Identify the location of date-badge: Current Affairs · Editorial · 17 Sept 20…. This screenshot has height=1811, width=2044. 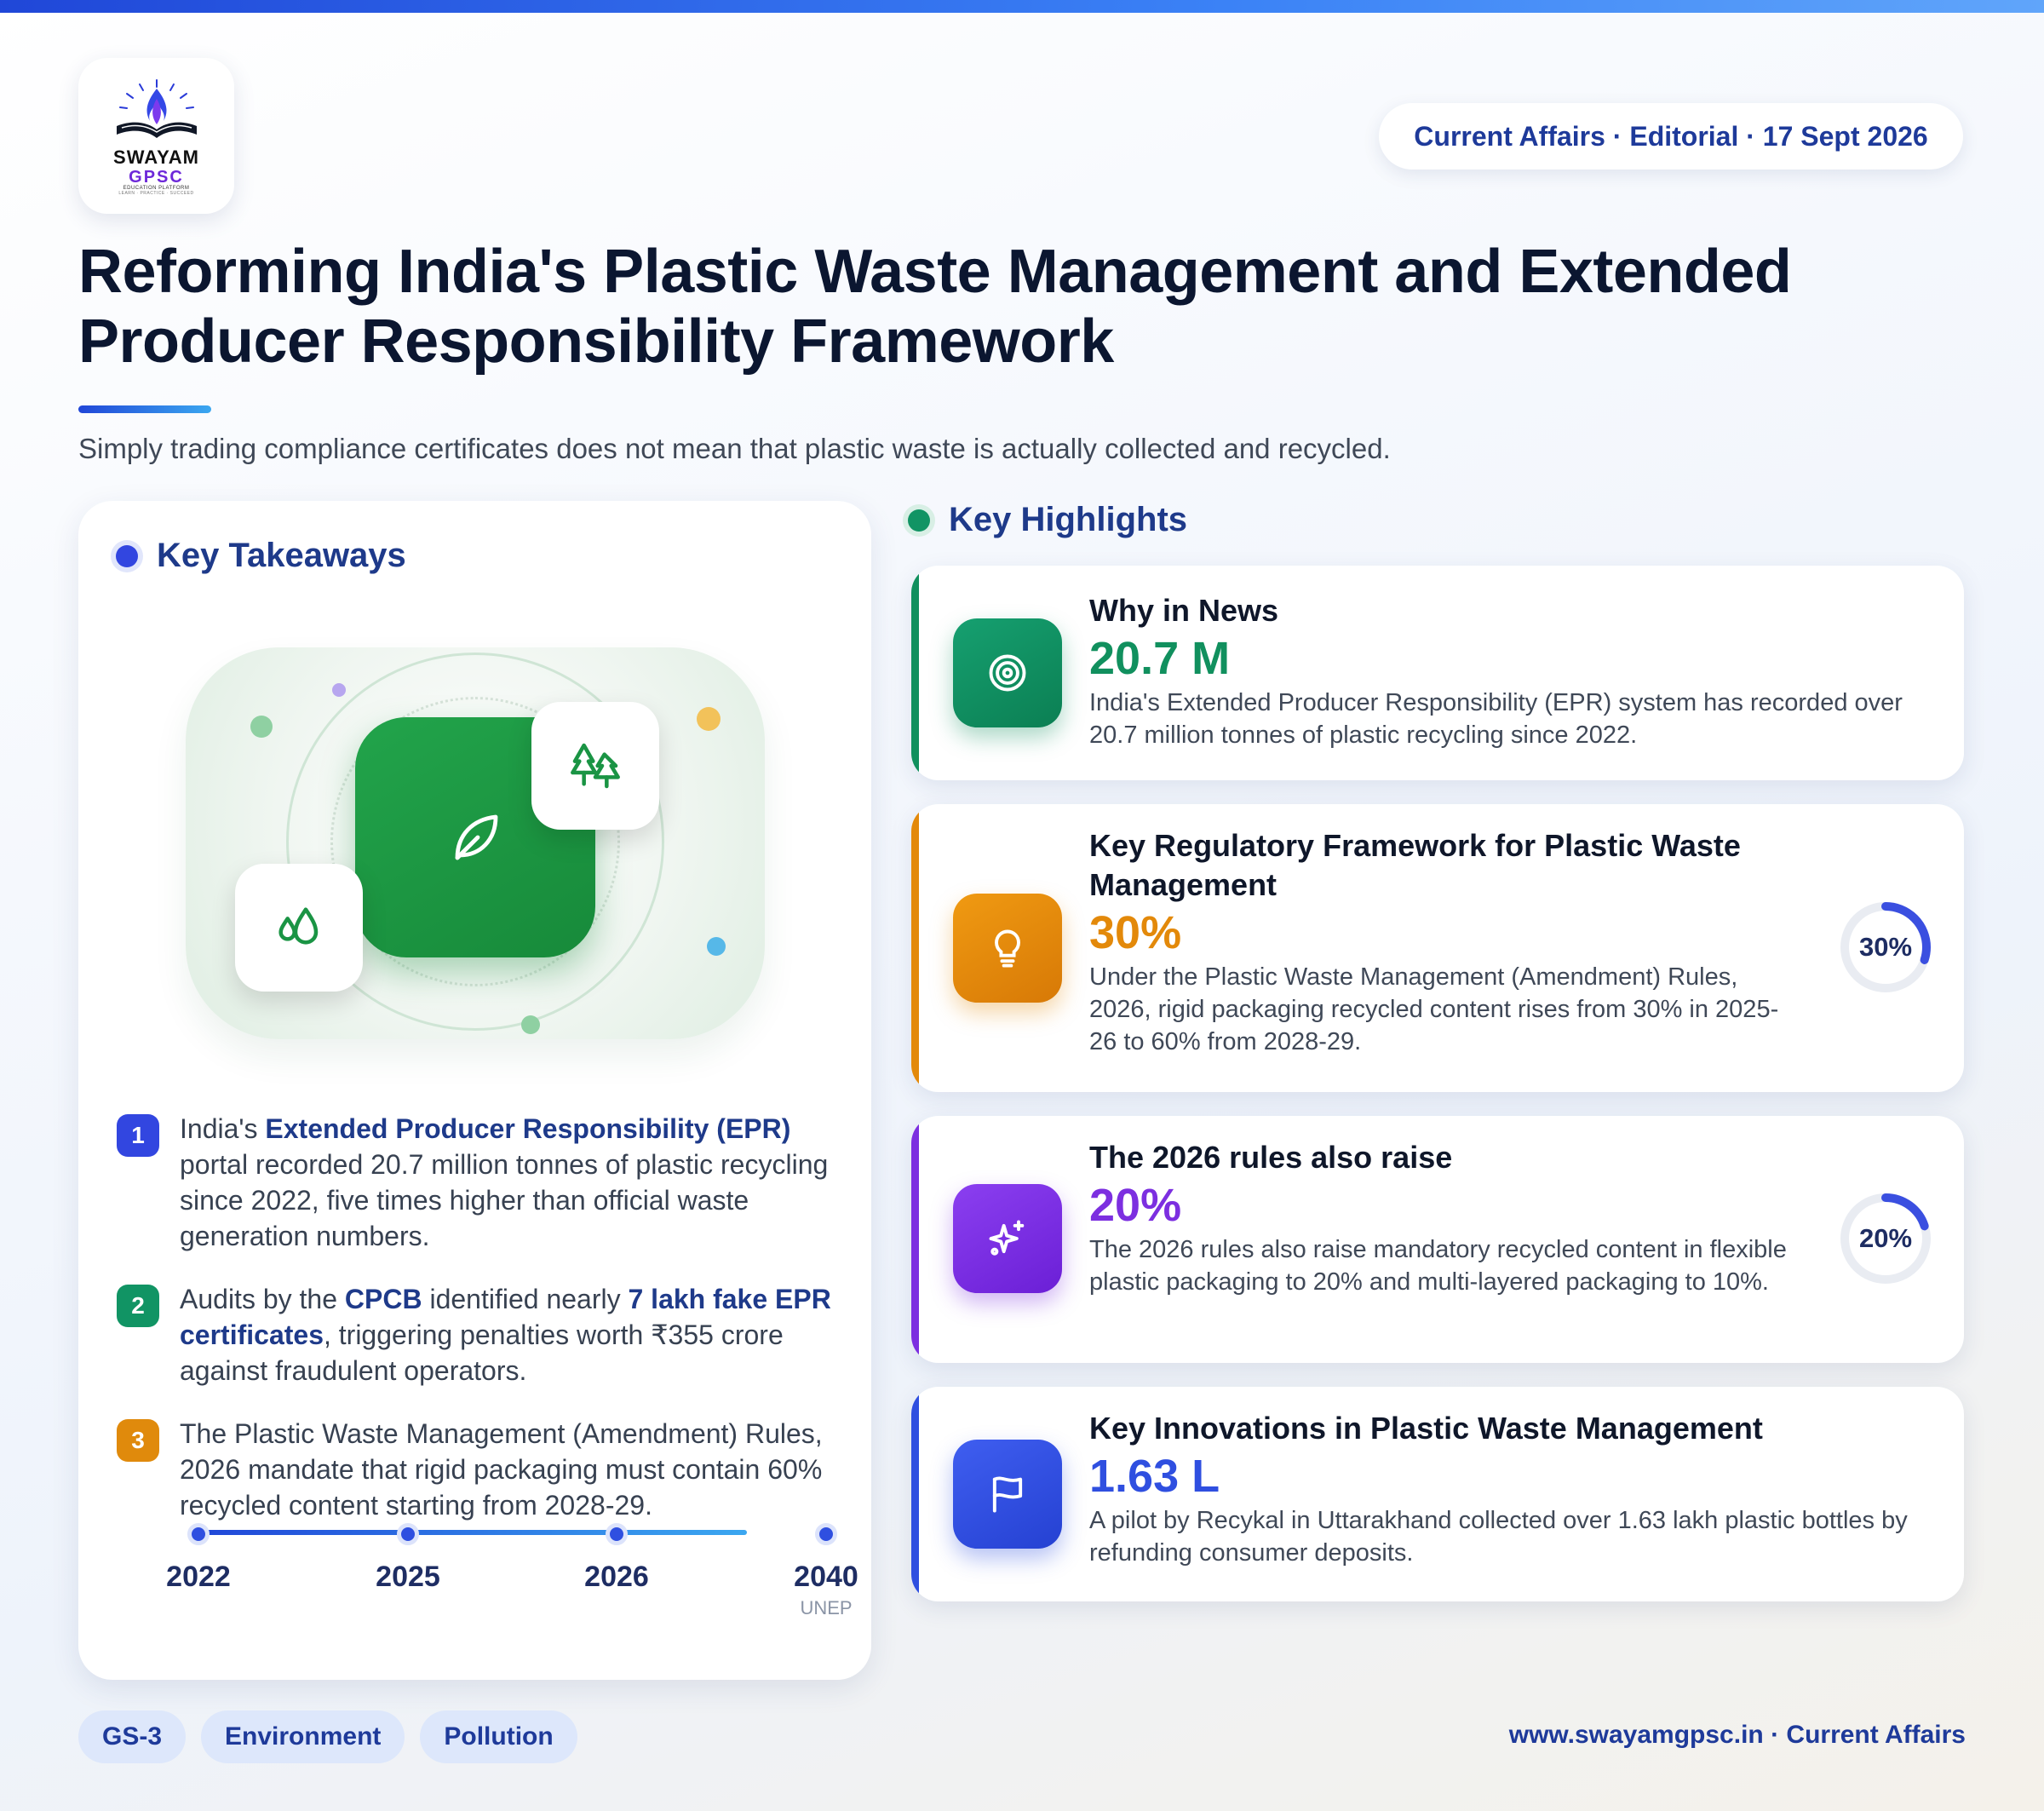
(1671, 136).